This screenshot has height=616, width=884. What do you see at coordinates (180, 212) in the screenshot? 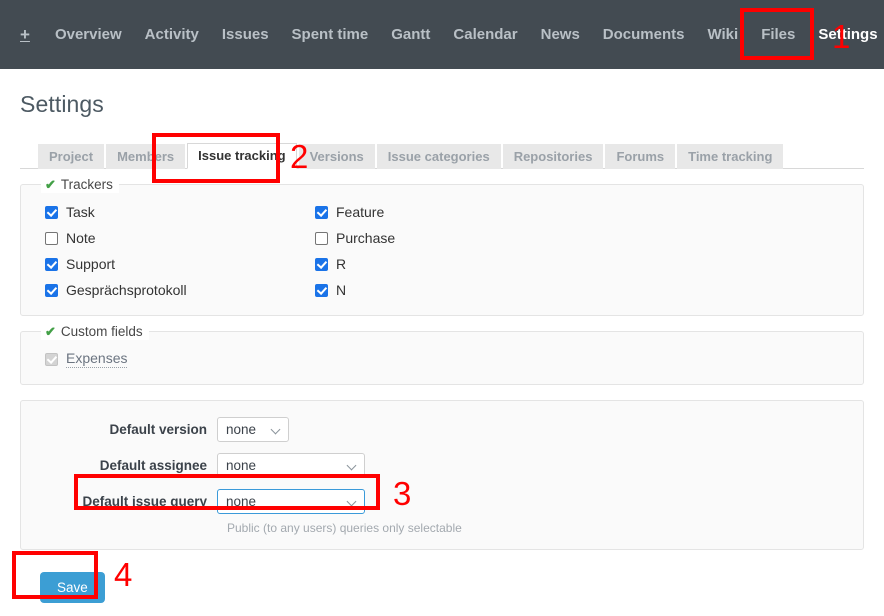
I see `tracker-checkbox-task: Task` at bounding box center [180, 212].